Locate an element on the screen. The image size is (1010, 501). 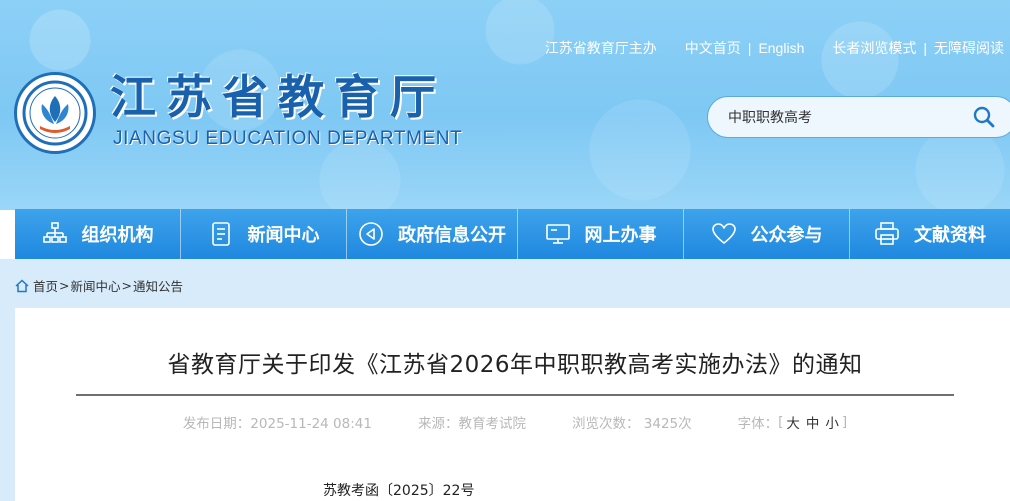
breadcrumb: 首页 > 新闻中心 > 通知公告 is located at coordinates (99, 285).